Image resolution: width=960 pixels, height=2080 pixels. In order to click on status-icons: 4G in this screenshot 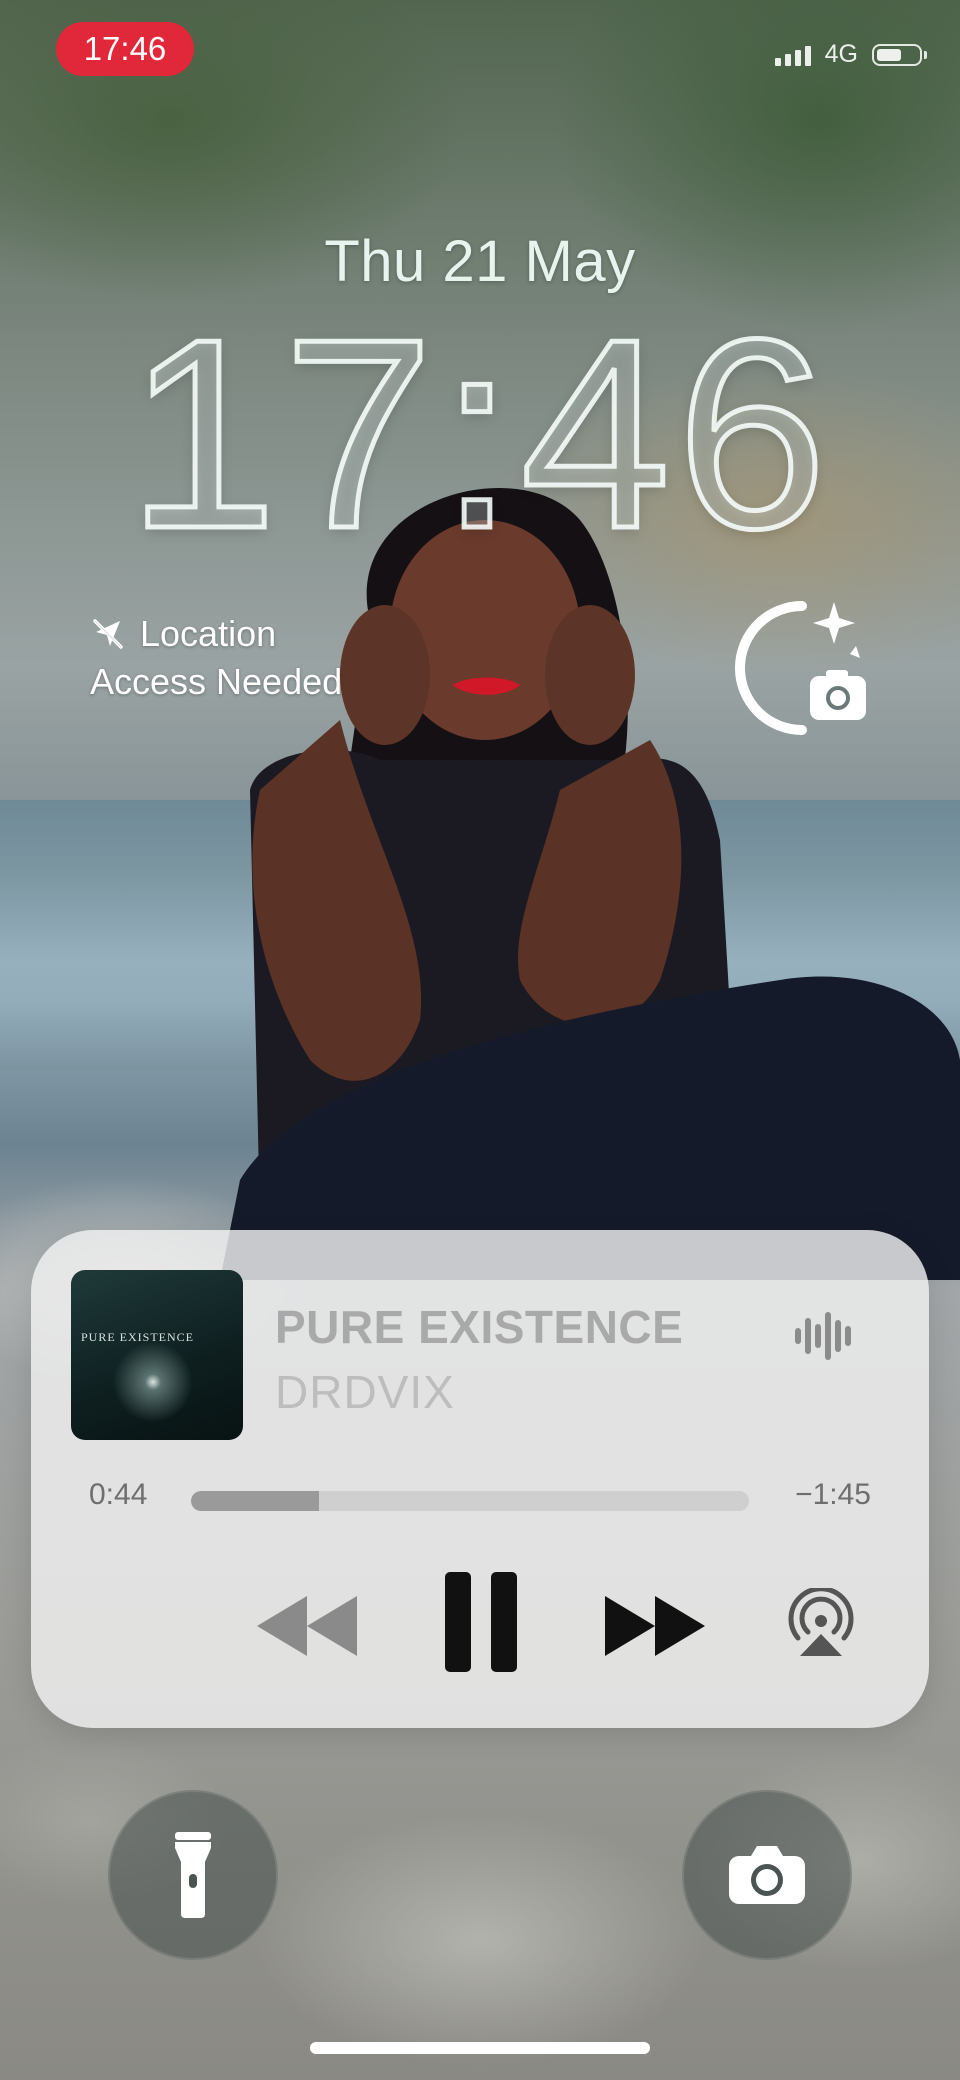, I will do `click(850, 54)`.